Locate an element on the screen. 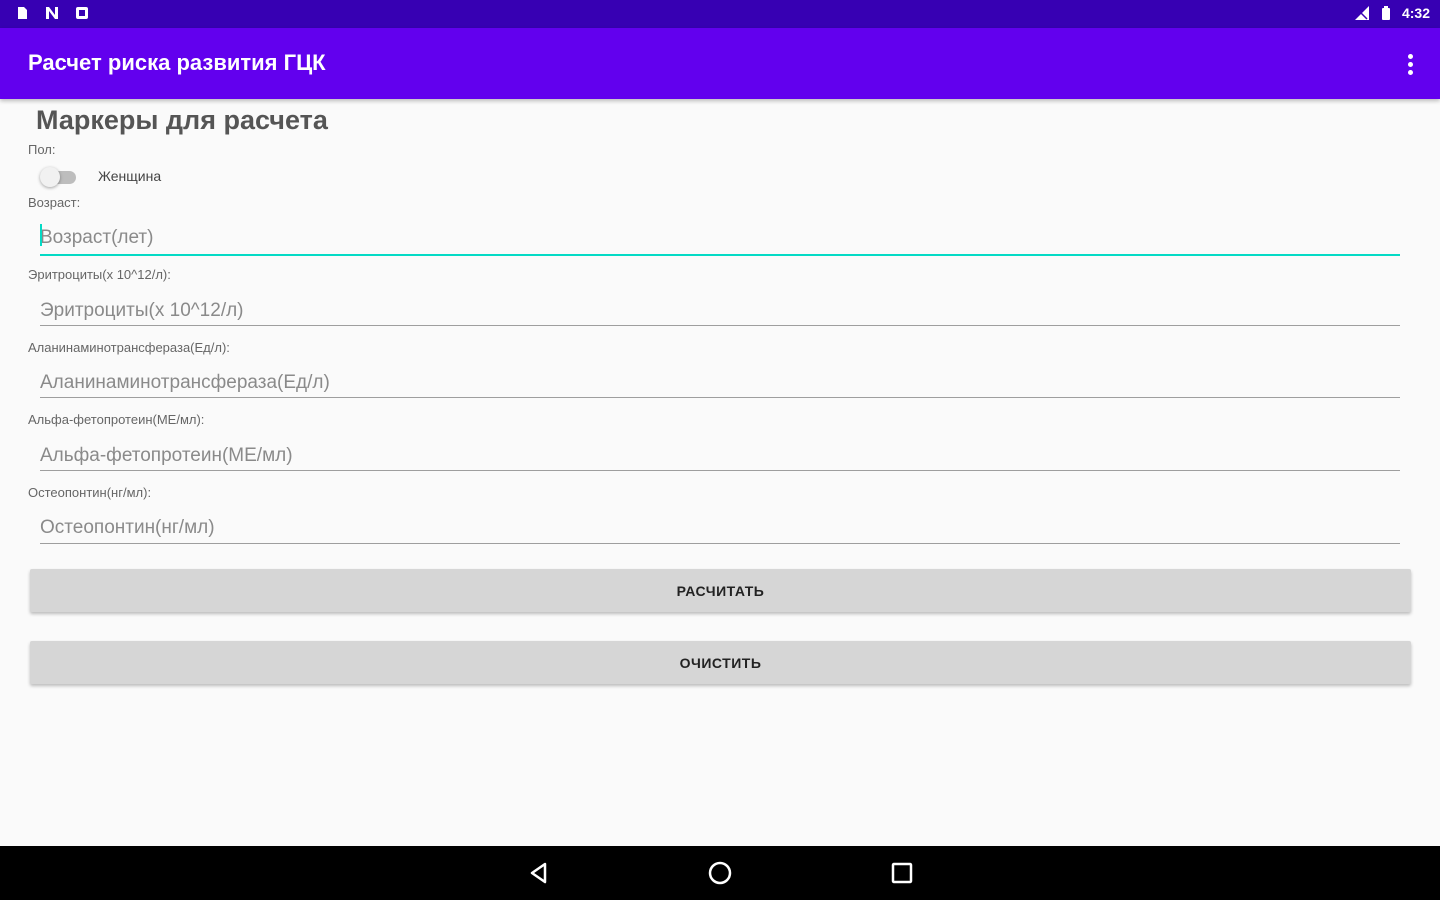 The image size is (1440, 900). age-input is located at coordinates (720, 238).